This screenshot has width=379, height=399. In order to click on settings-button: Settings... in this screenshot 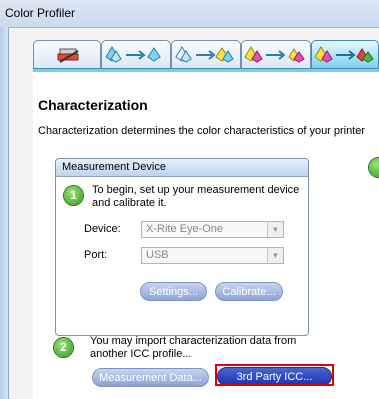, I will do `click(173, 291)`.